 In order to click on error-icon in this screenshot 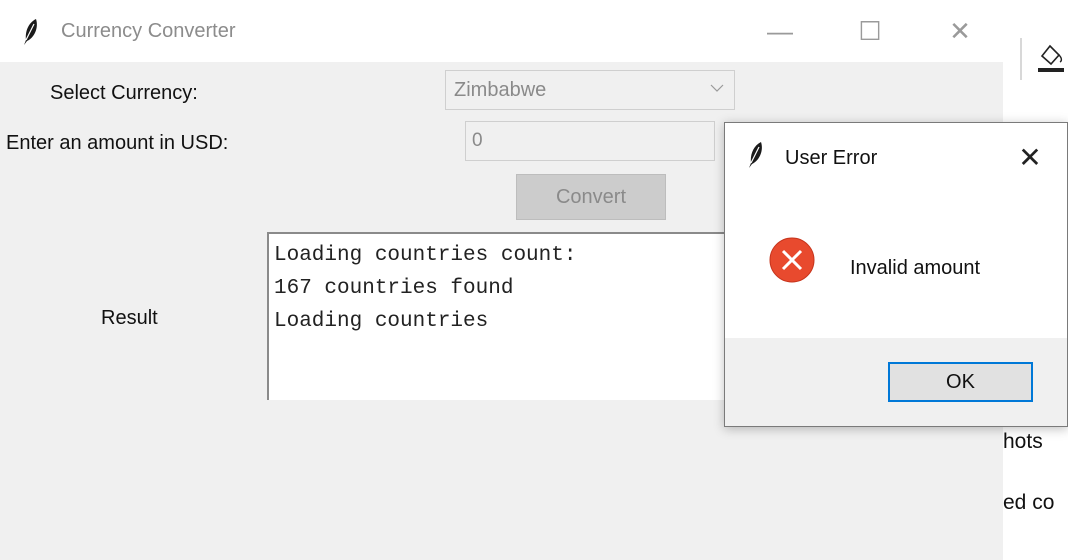, I will do `click(792, 260)`.